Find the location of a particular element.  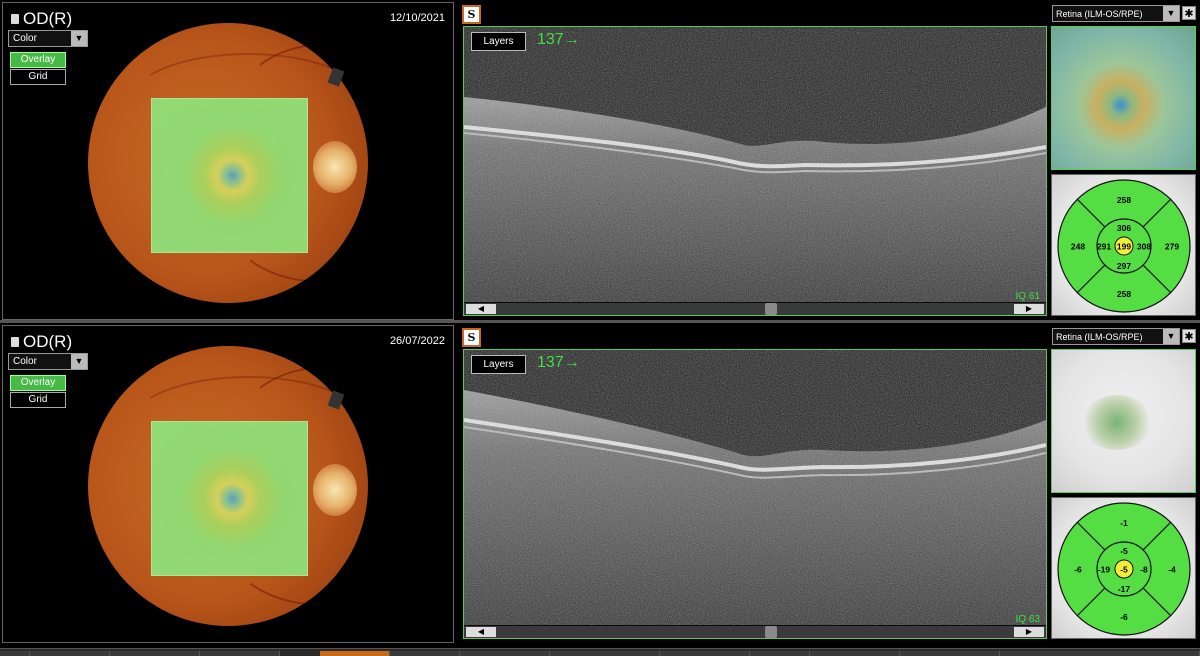

etdrs-inner-bottom: -17 is located at coordinates (1124, 589).